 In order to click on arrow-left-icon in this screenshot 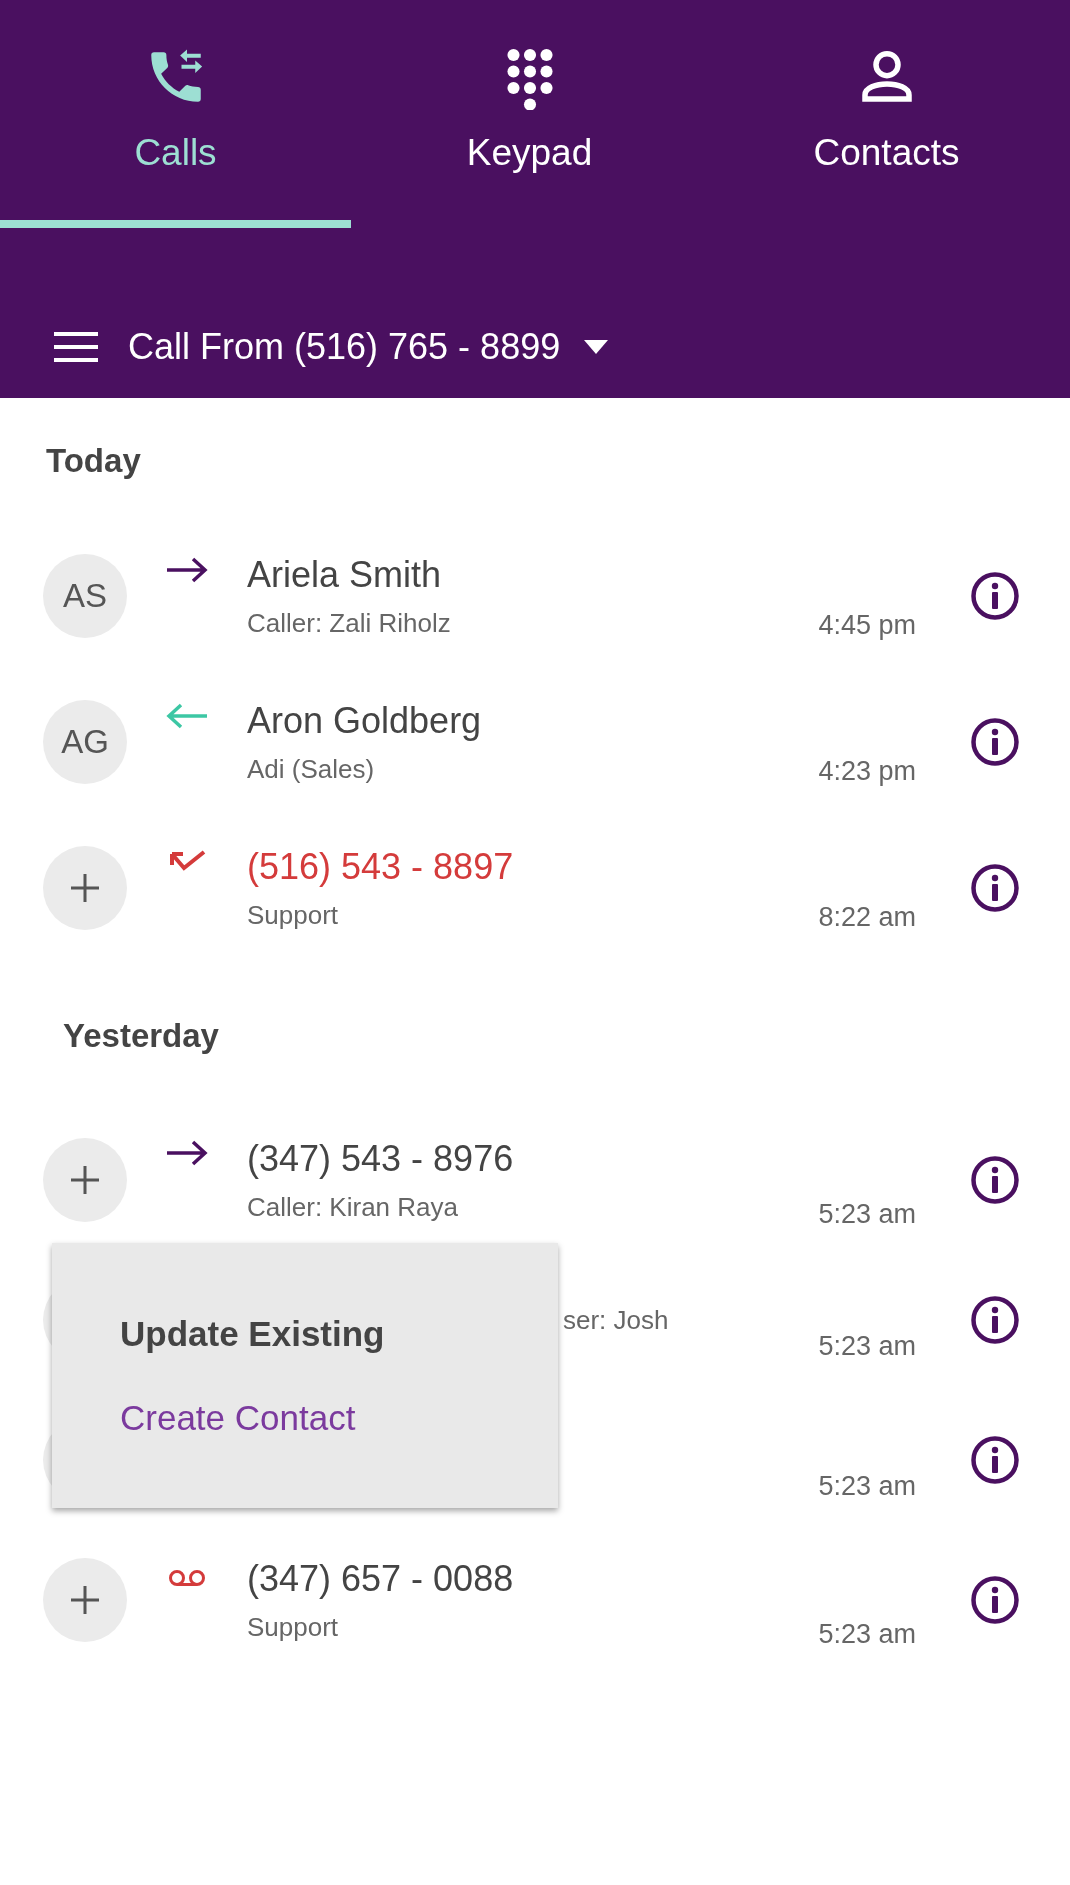, I will do `click(187, 716)`.